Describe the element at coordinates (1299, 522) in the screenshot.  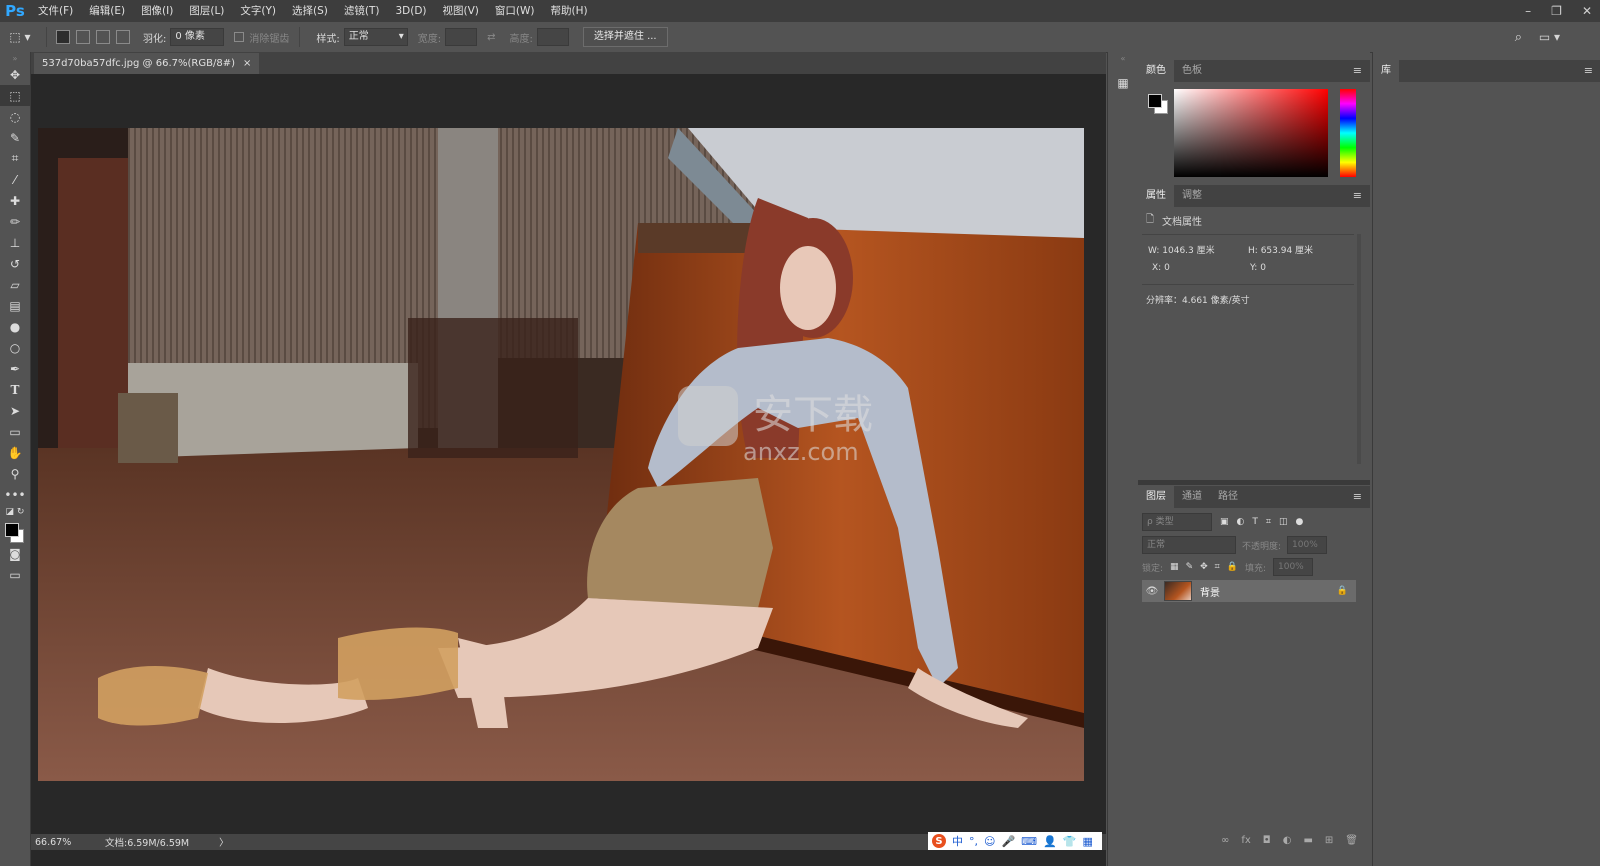
I see `filter-toggle-icon: ●` at that location.